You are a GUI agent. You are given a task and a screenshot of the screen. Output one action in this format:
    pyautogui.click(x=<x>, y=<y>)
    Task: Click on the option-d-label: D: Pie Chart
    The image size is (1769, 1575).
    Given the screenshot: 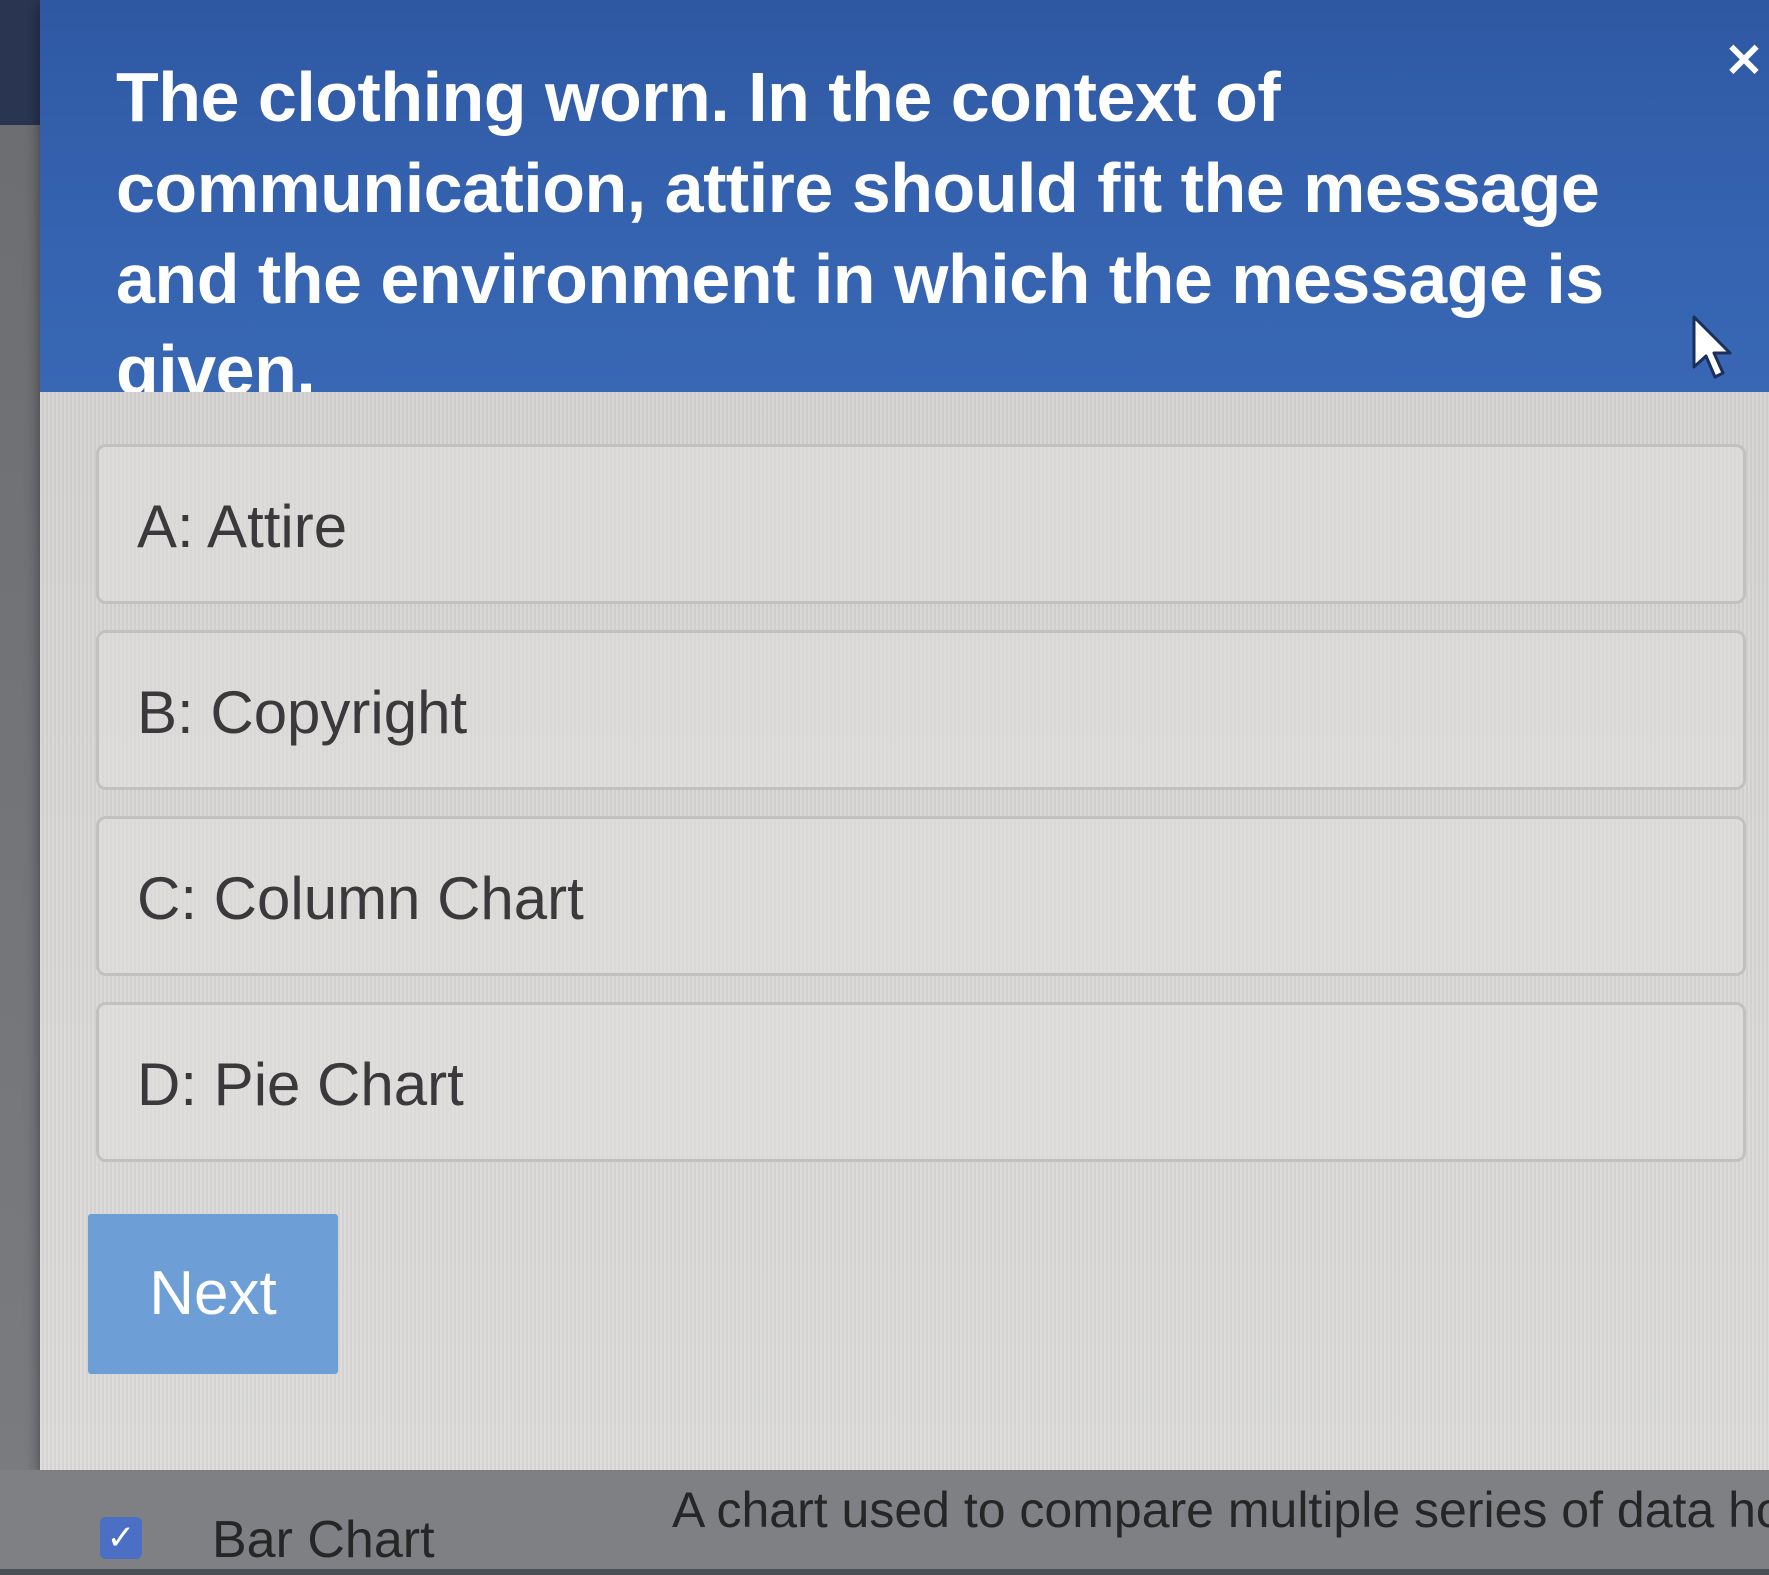 What is the action you would take?
    pyautogui.click(x=300, y=1084)
    